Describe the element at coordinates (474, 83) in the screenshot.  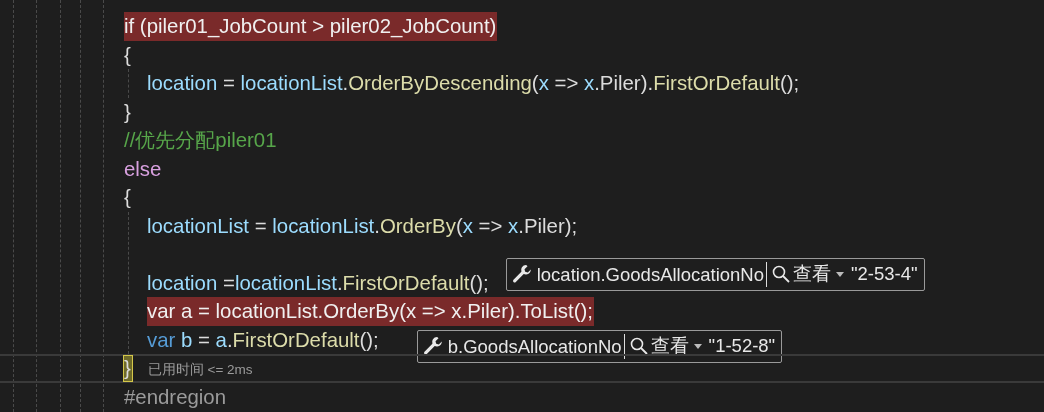
I see `code-line: location = locationList.OrderByDescending(x => x.Piler).FirstOrDefault();` at that location.